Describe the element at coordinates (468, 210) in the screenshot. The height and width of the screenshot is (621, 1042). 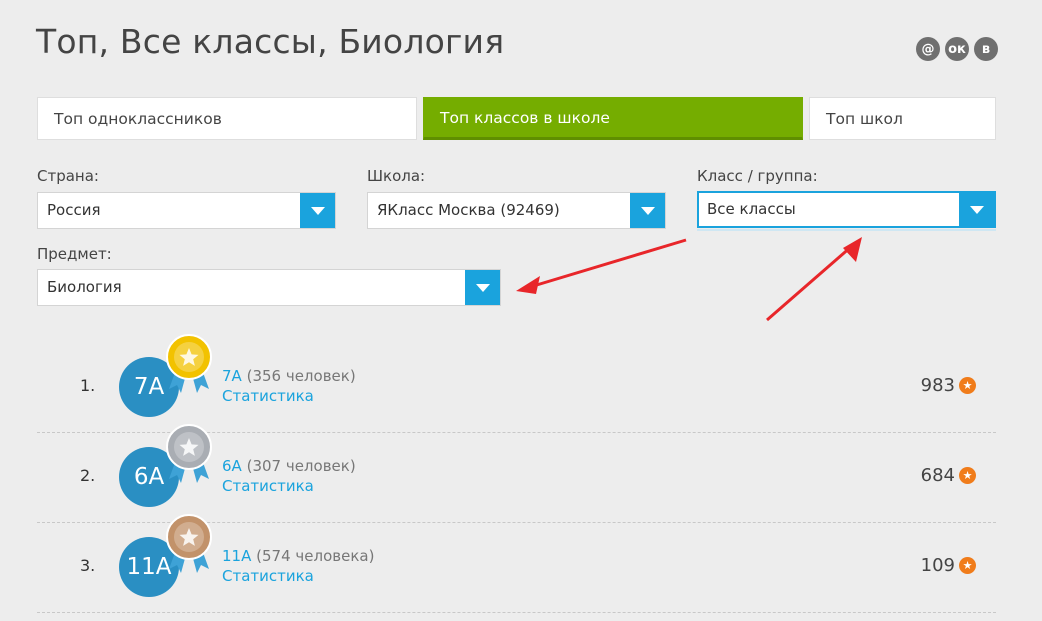
I see `school-value: ЯКласс Москва (92469)` at that location.